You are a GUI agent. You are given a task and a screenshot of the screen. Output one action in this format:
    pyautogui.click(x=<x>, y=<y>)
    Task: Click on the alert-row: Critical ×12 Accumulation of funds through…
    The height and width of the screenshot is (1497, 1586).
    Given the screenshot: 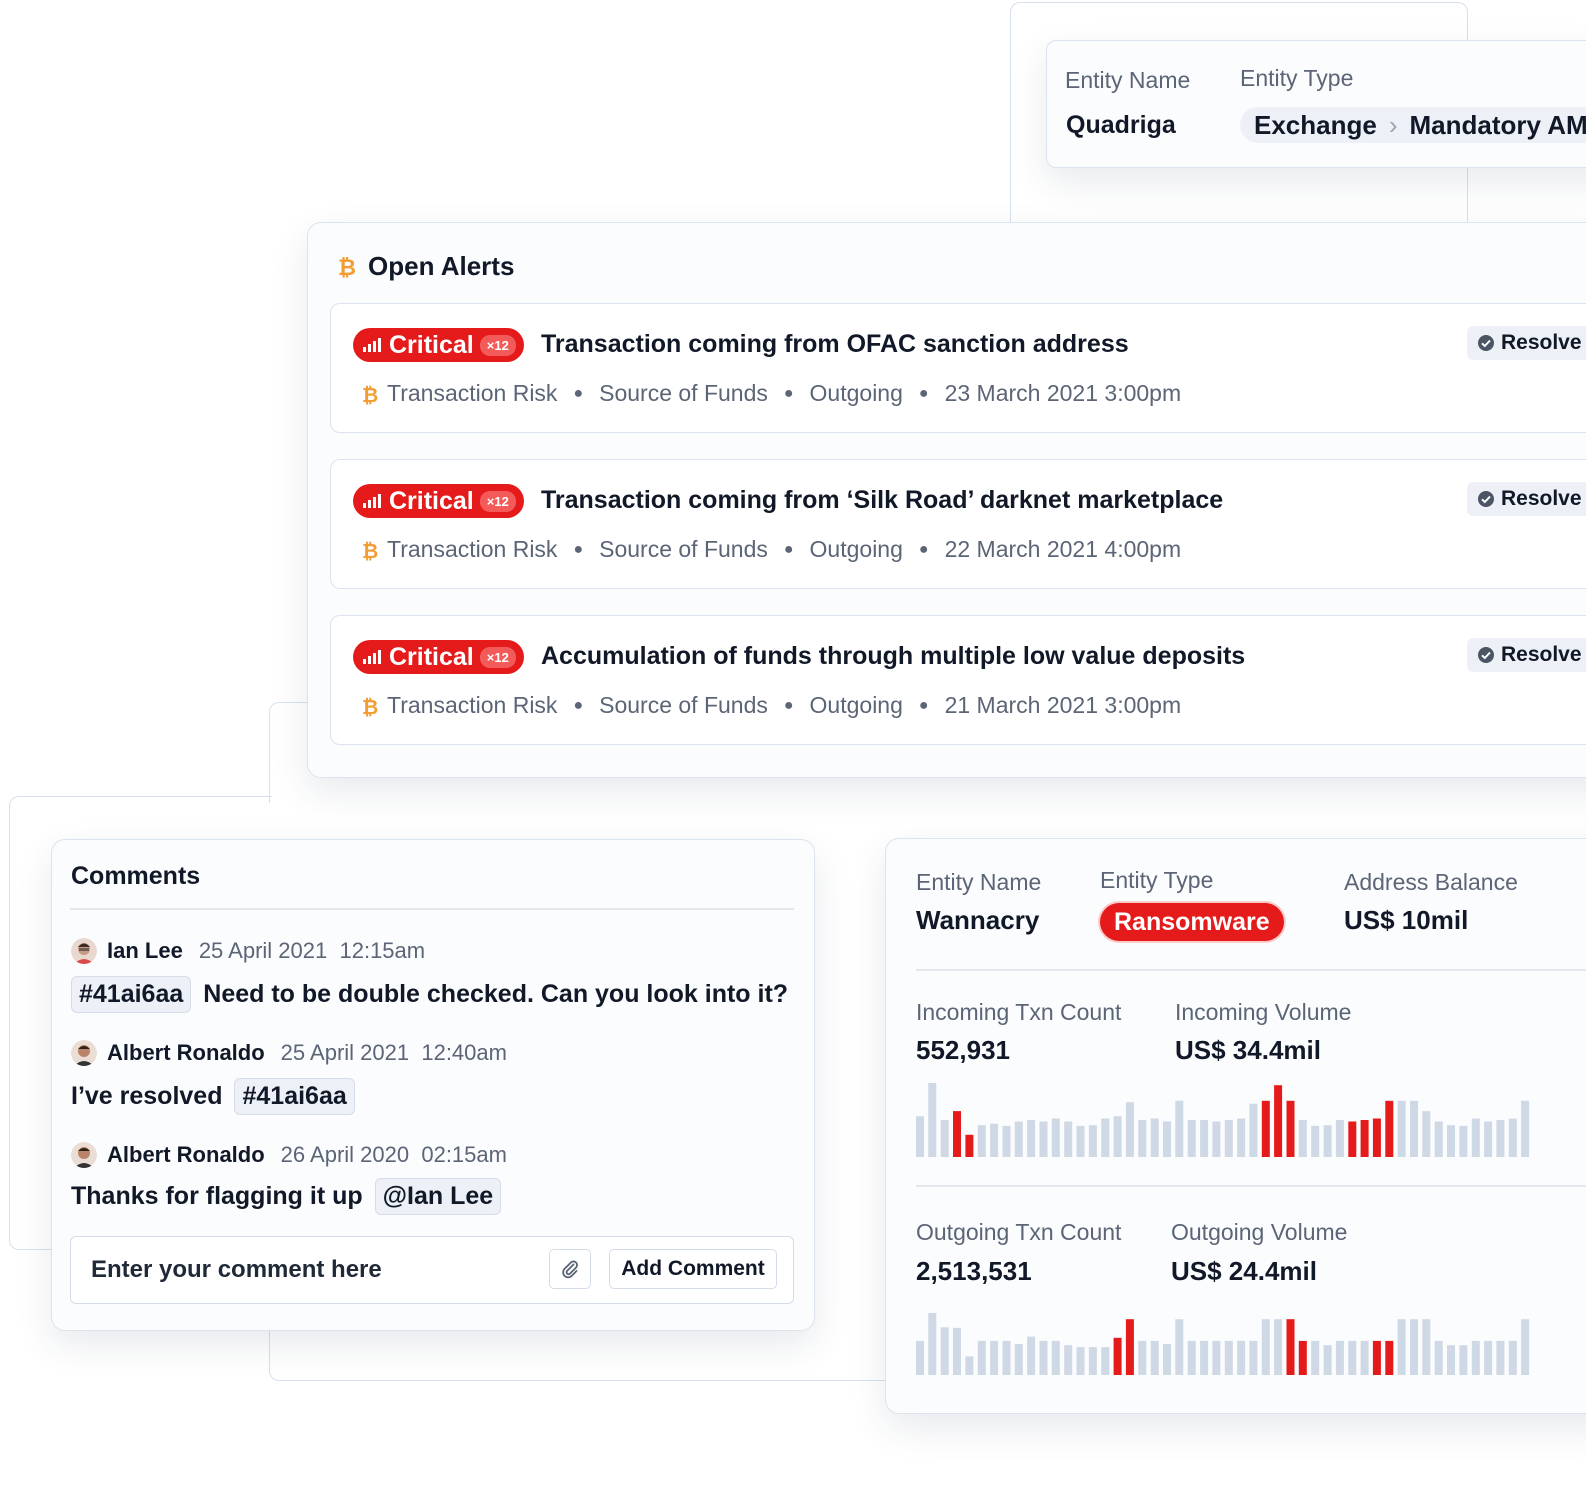 What is the action you would take?
    pyautogui.click(x=958, y=680)
    